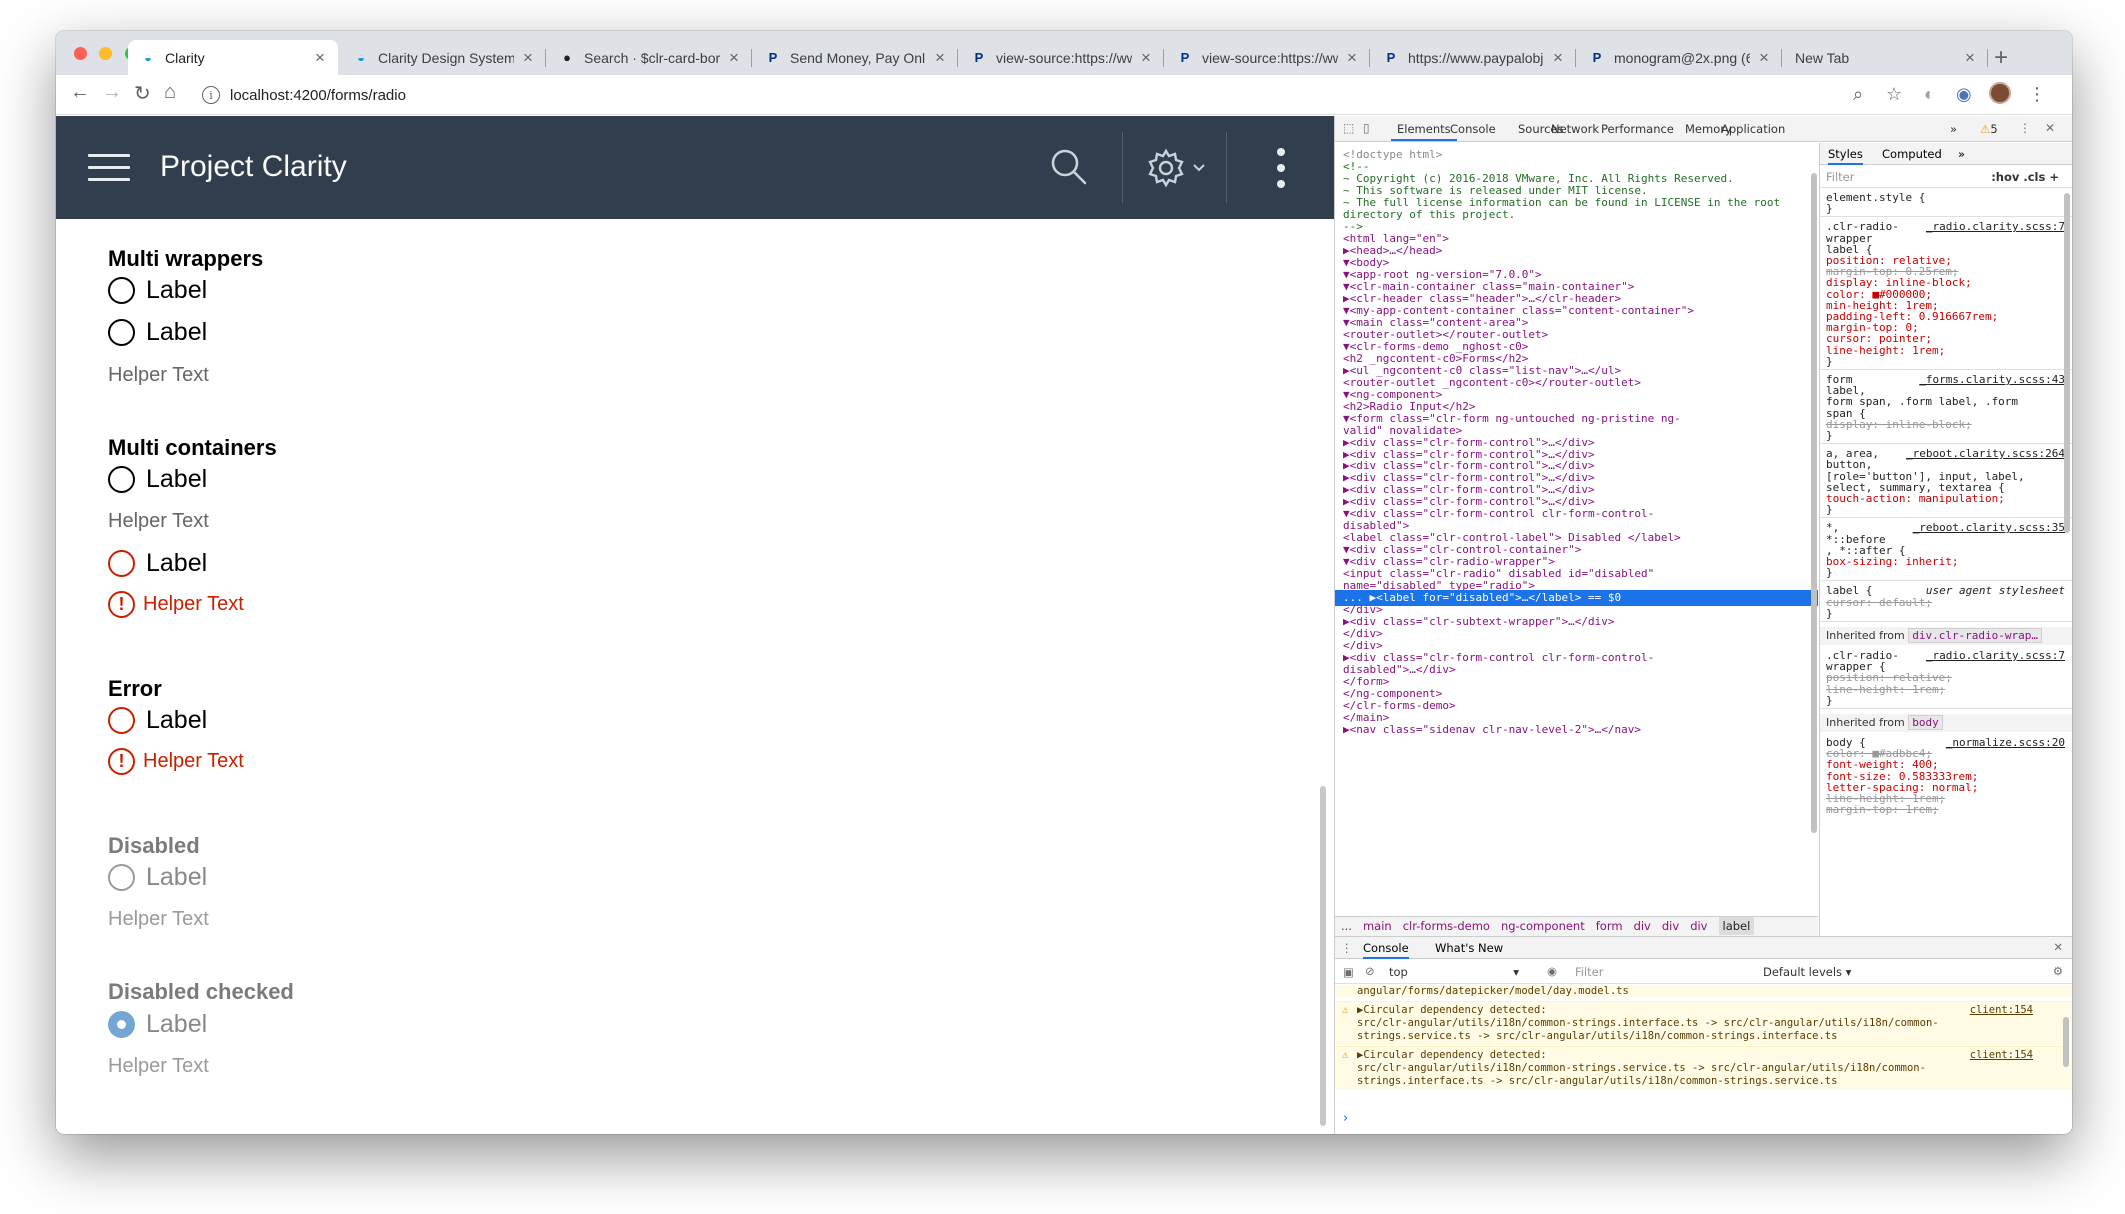  I want to click on css-line: touch-action: manipulation;, so click(1915, 499).